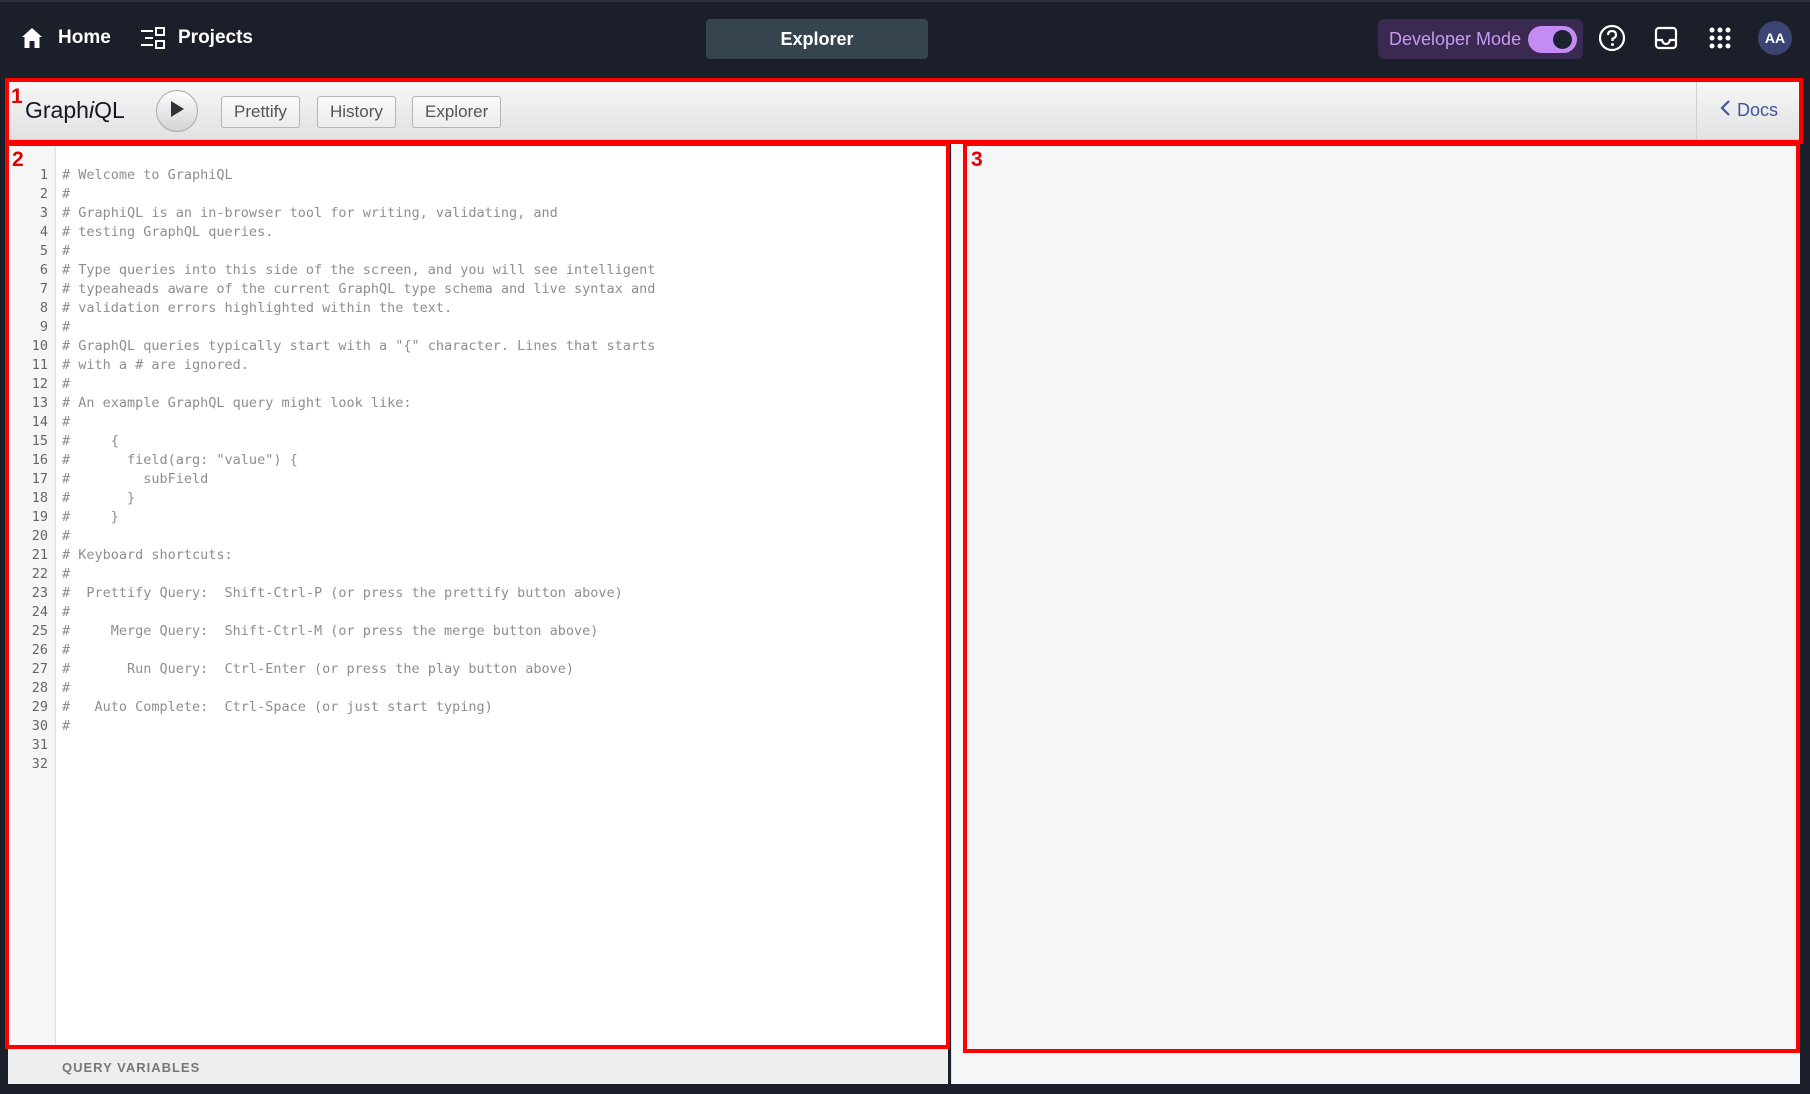 This screenshot has width=1810, height=1094. What do you see at coordinates (215, 37) in the screenshot?
I see `nav-projects-label: Projects` at bounding box center [215, 37].